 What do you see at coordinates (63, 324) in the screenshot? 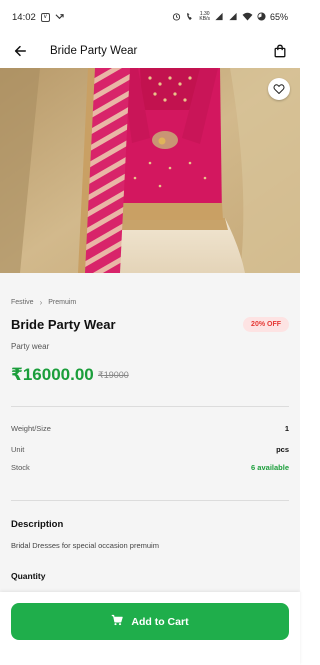
I see `product-title: Bride Party Wear` at bounding box center [63, 324].